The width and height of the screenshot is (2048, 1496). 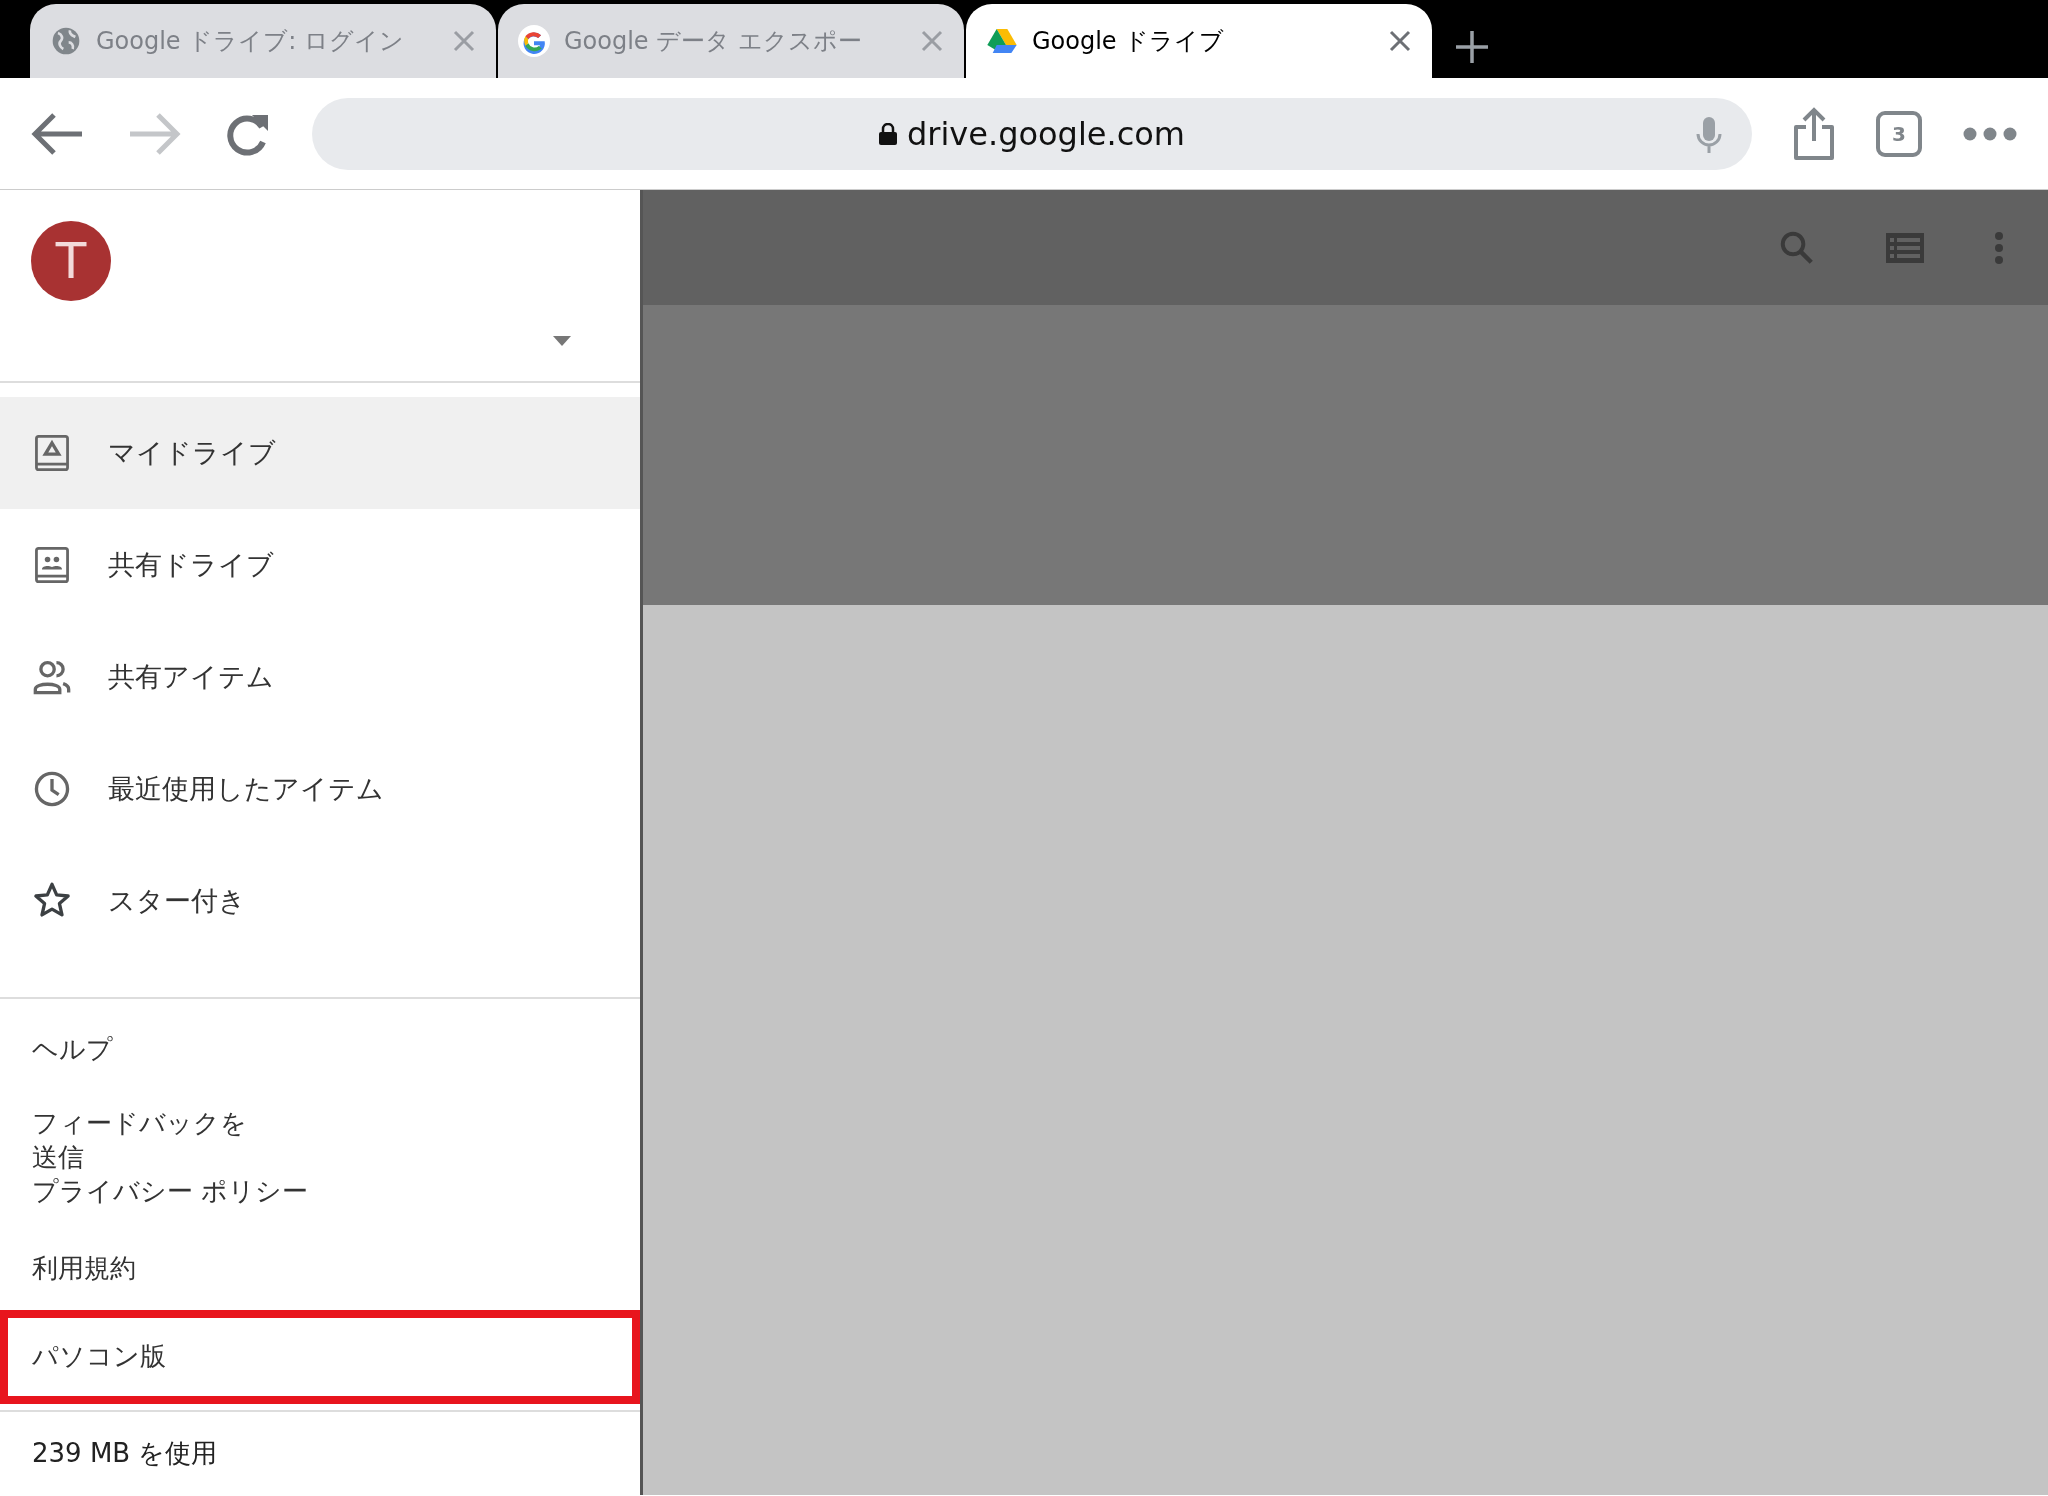 I want to click on list-view-icon, so click(x=1905, y=247).